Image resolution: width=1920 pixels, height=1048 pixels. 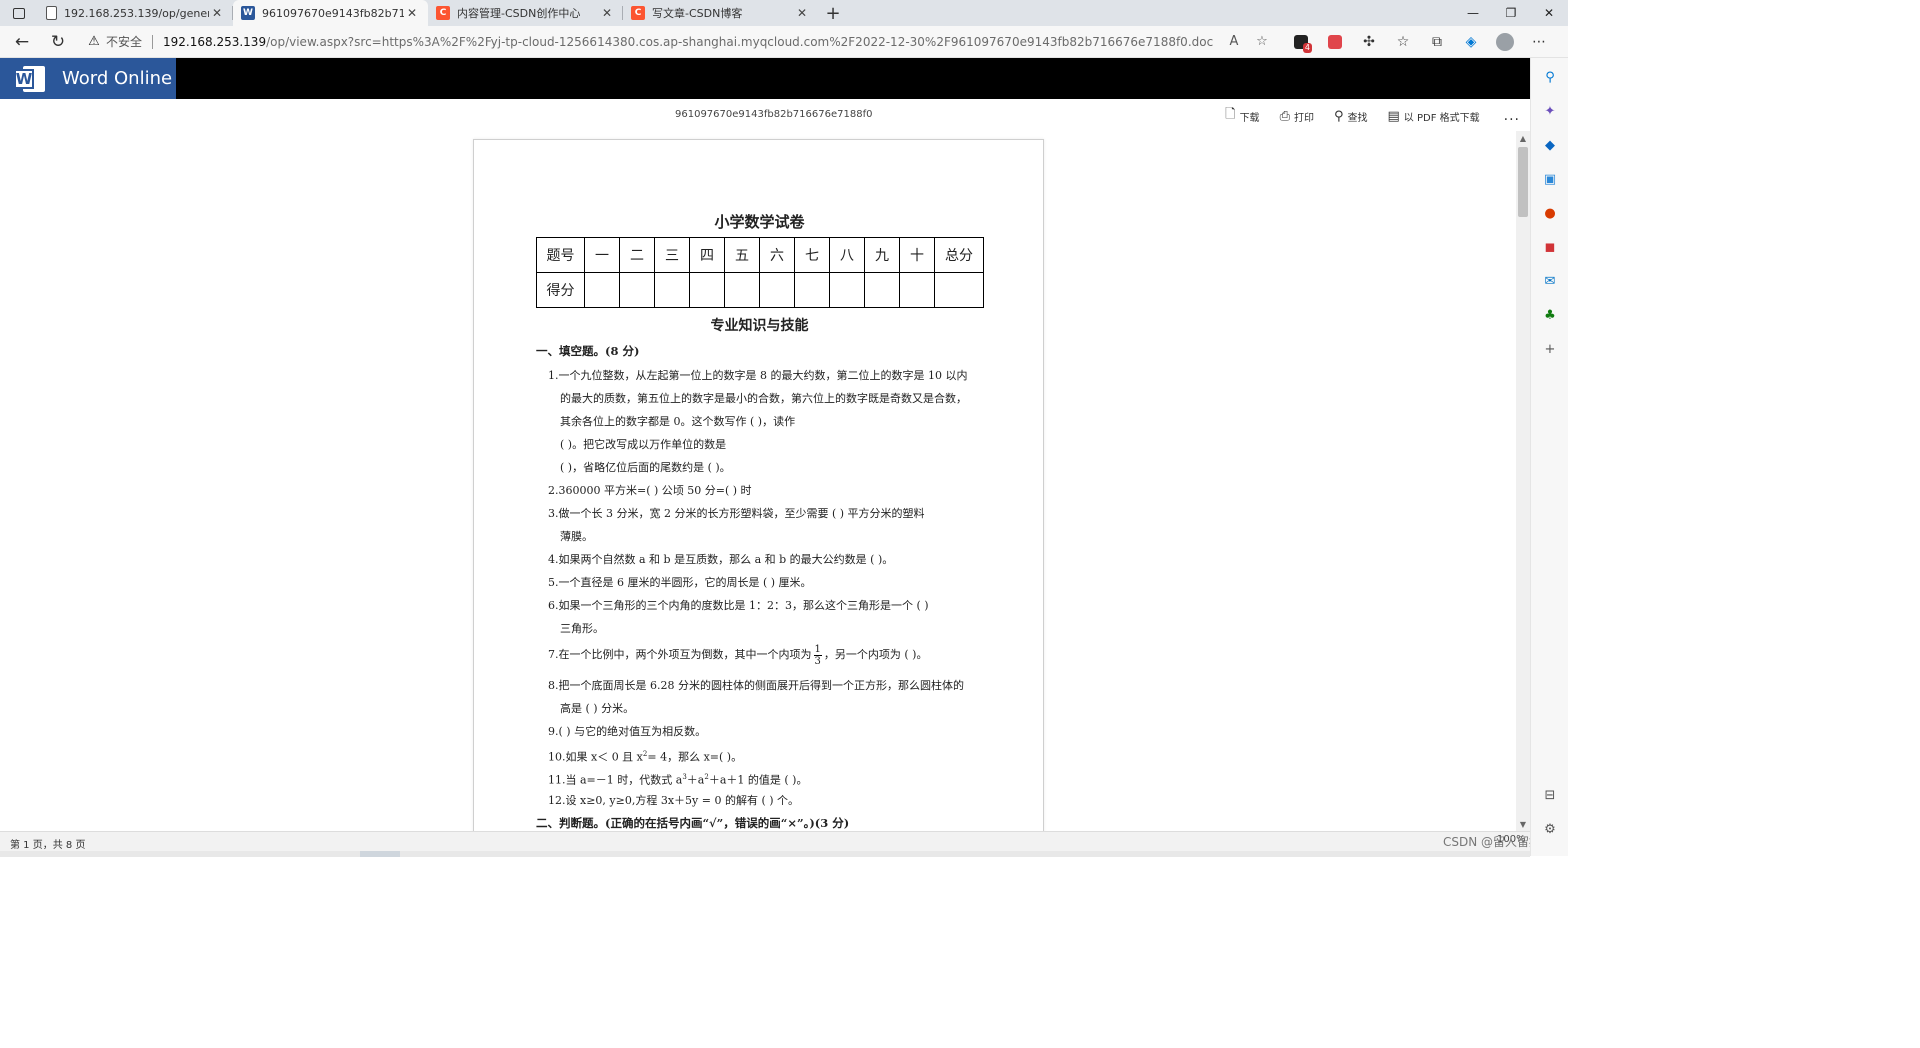 I want to click on add-favorite-icon: ☆, so click(x=1262, y=41).